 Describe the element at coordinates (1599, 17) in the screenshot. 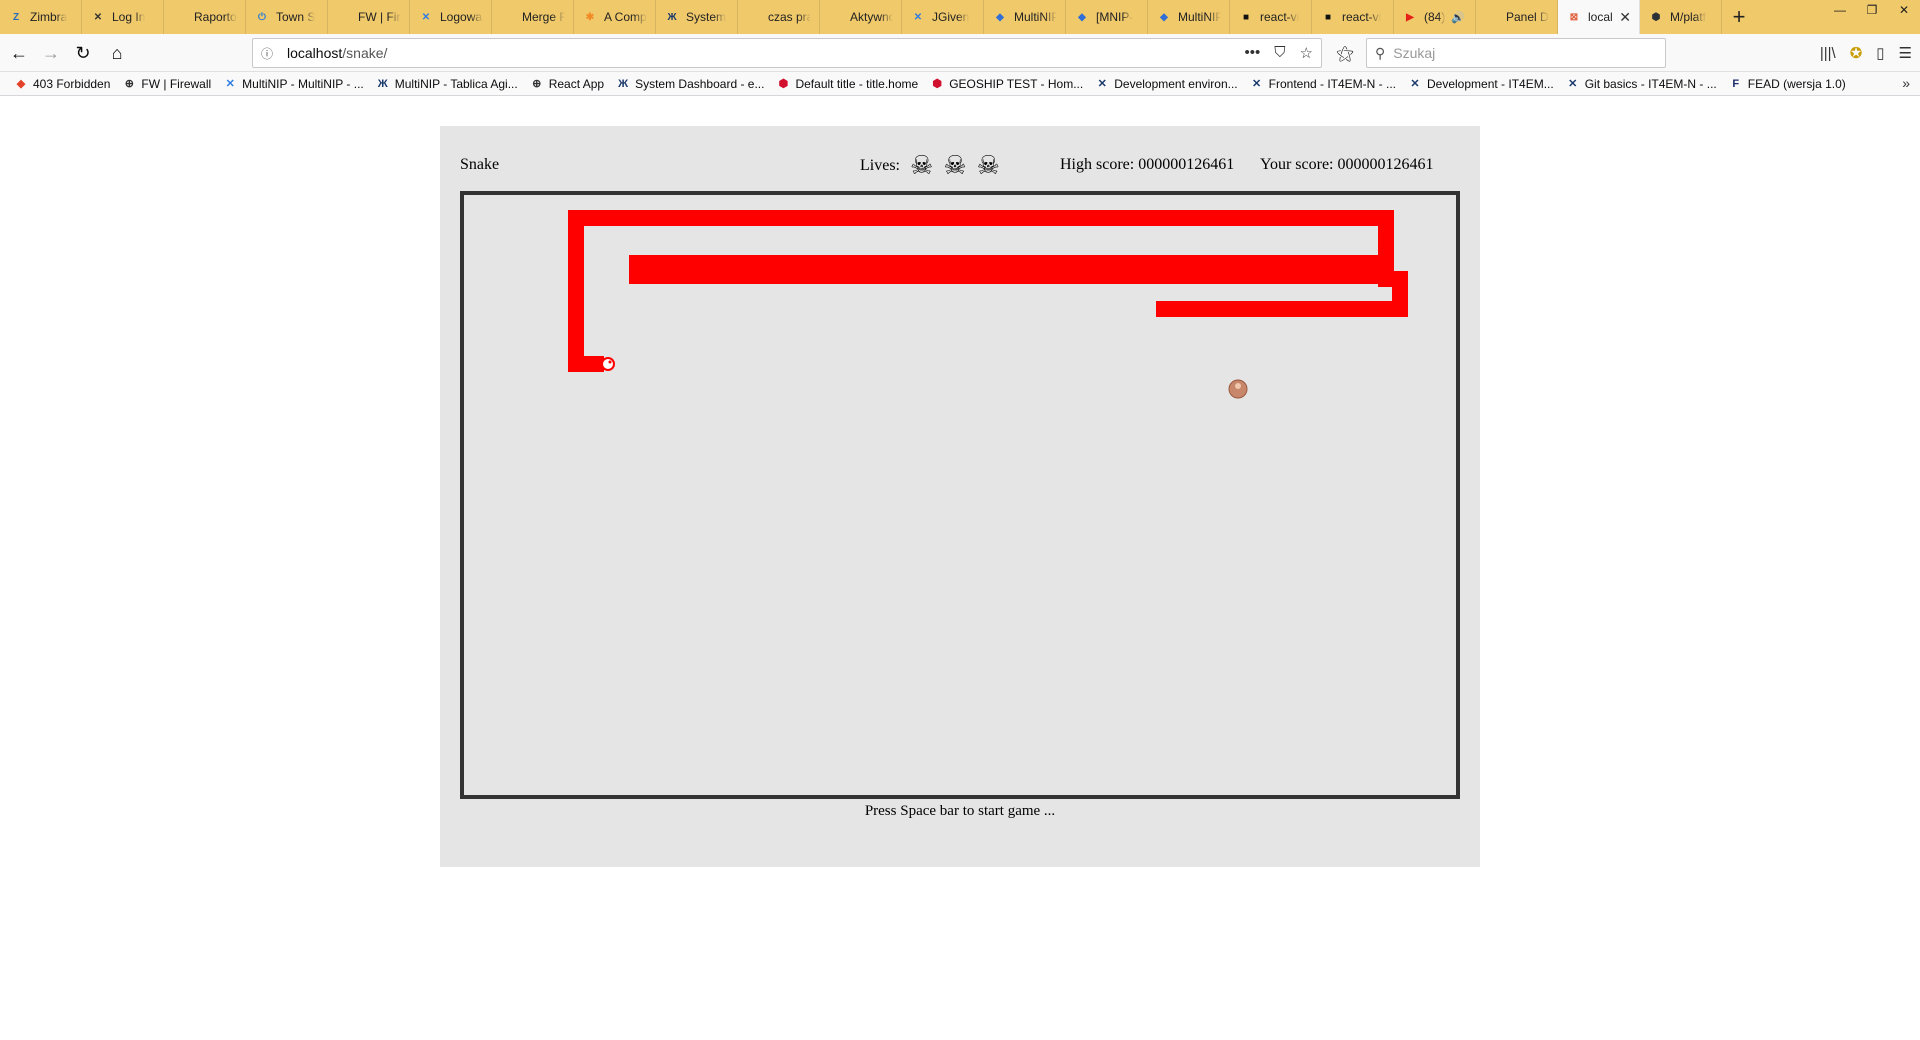

I see `browser-tab: ⊠ localhost ✕` at that location.